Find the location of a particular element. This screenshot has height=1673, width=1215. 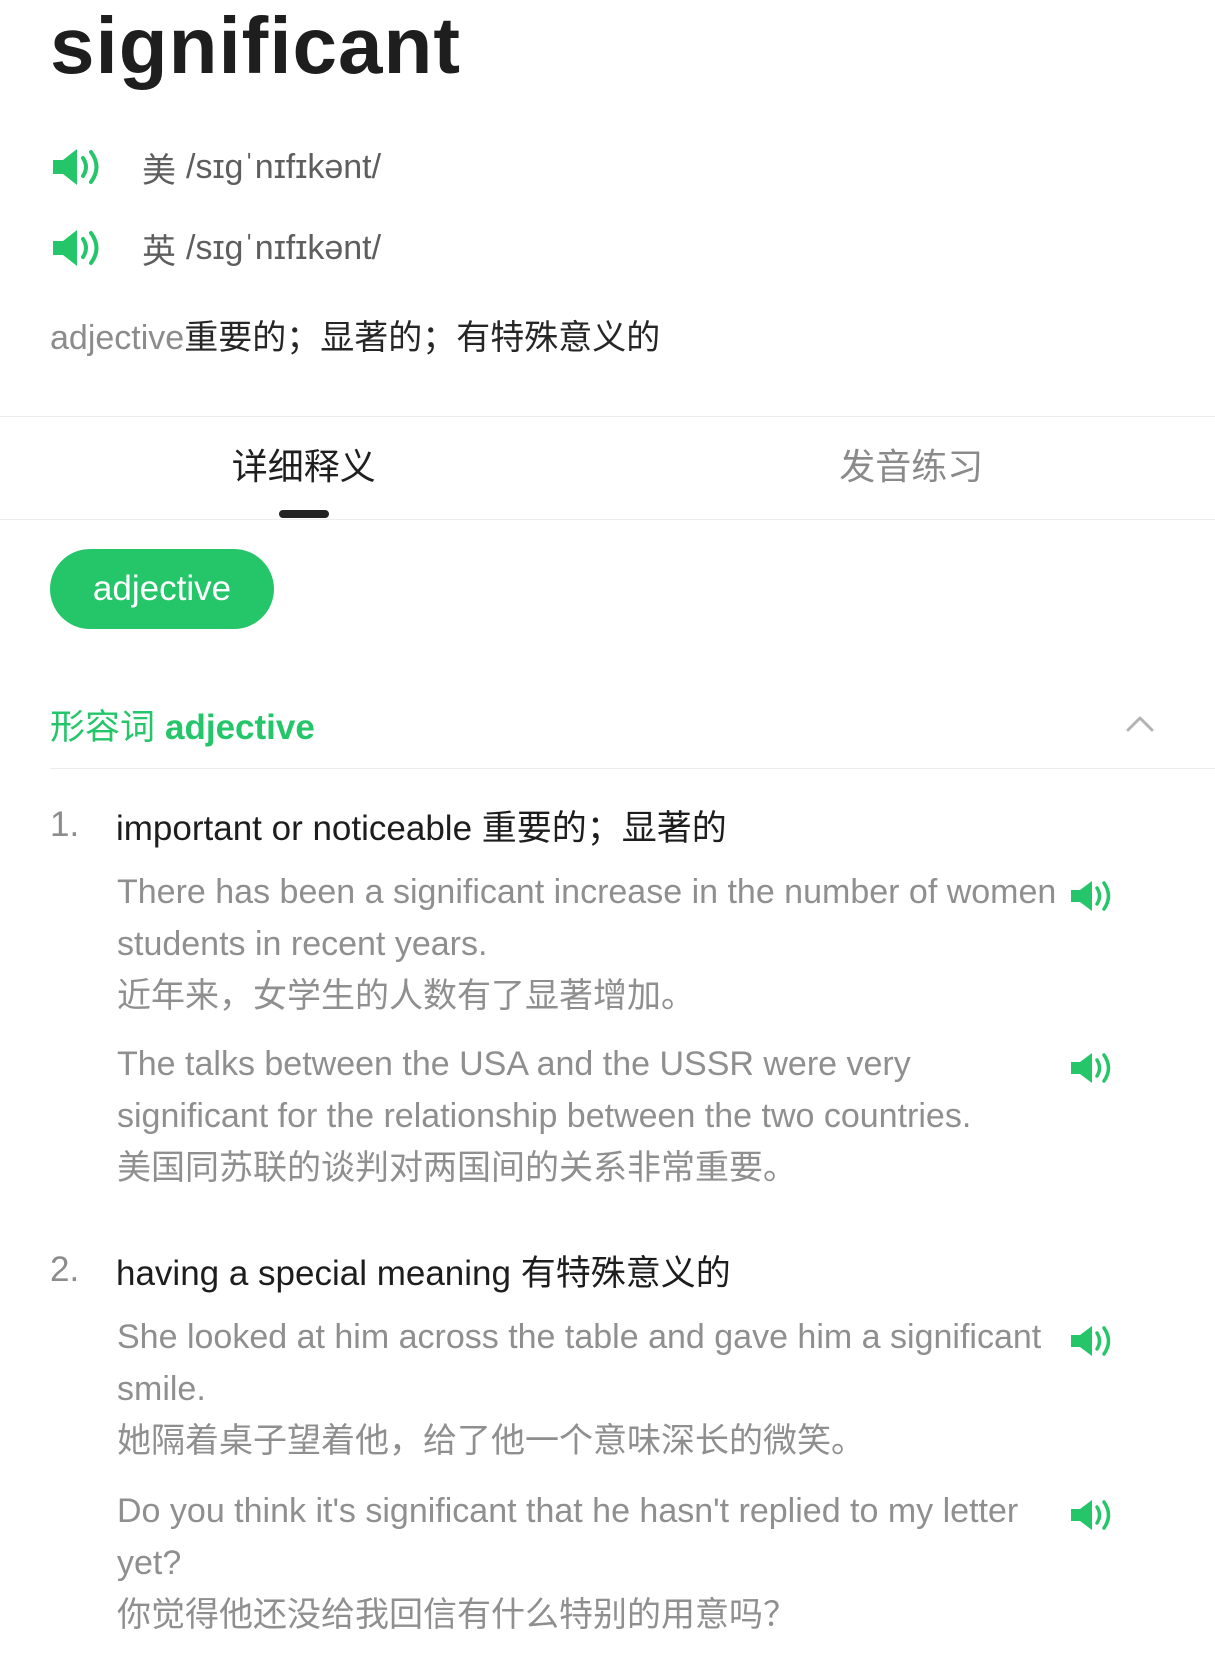

pronunciation-uk: 英 /sɪɡˈnɪfɪkənt/ is located at coordinates (607, 248).